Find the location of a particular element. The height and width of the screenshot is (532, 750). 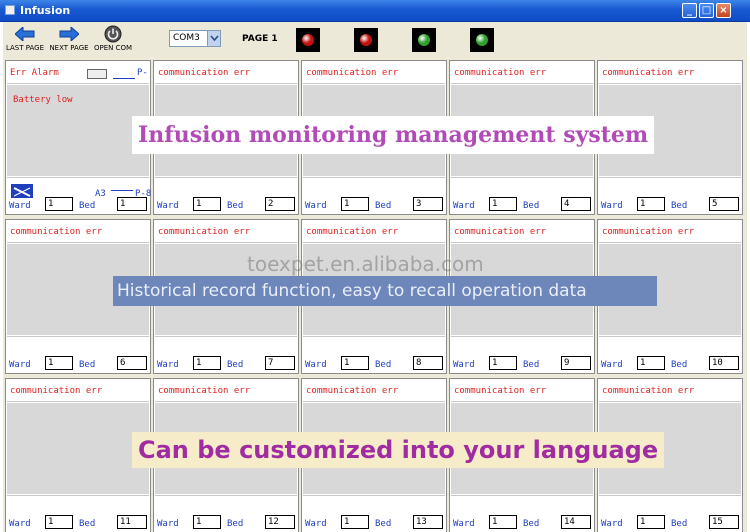

watermark: toexpet.en.alibaba.com is located at coordinates (365, 264).